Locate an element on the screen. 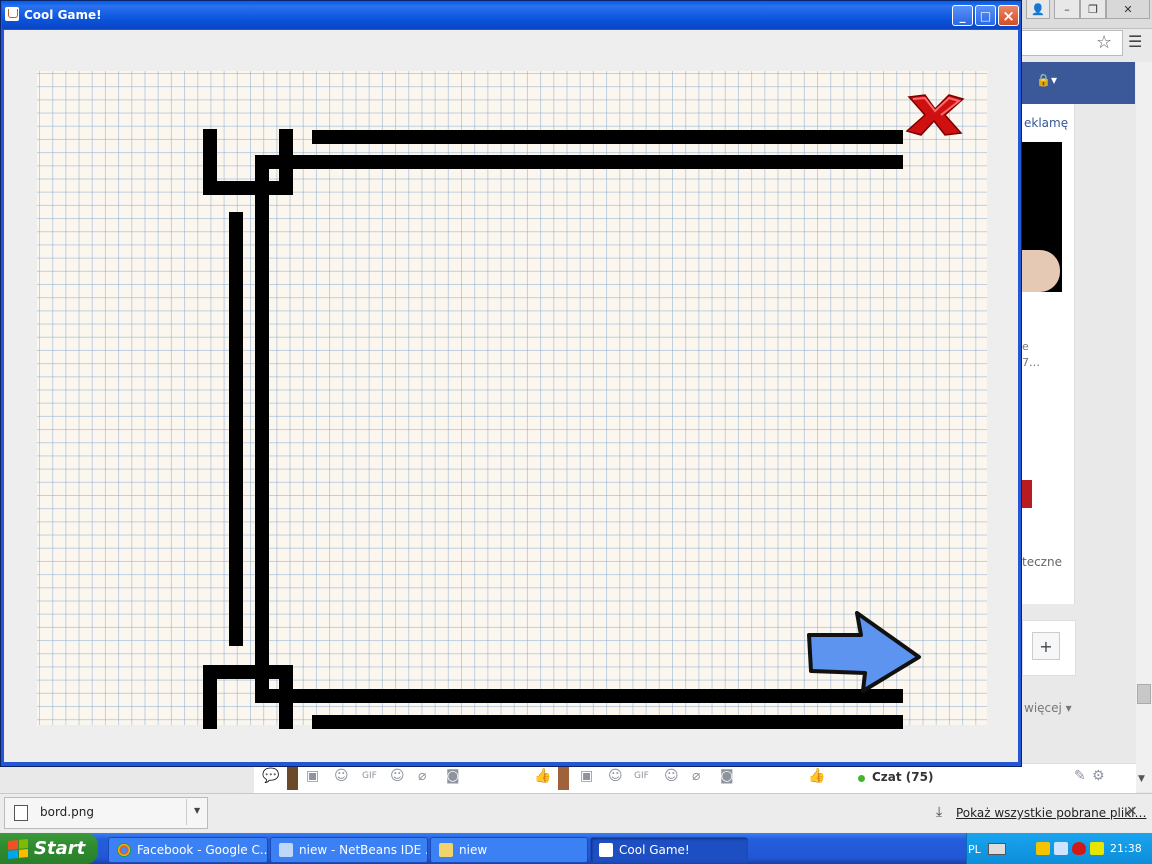  folder-icon is located at coordinates (446, 850).